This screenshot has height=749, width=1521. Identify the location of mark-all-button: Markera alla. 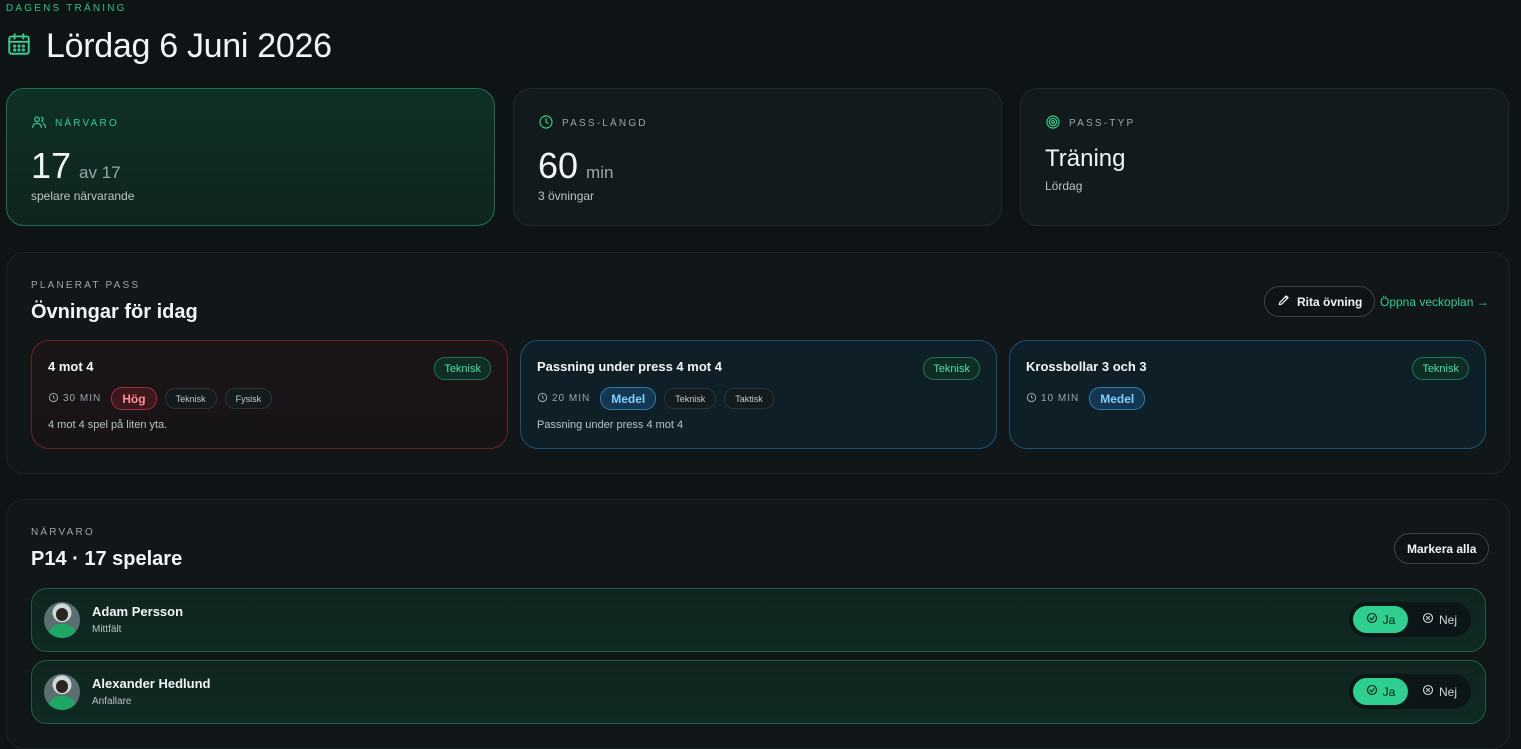
(1442, 548).